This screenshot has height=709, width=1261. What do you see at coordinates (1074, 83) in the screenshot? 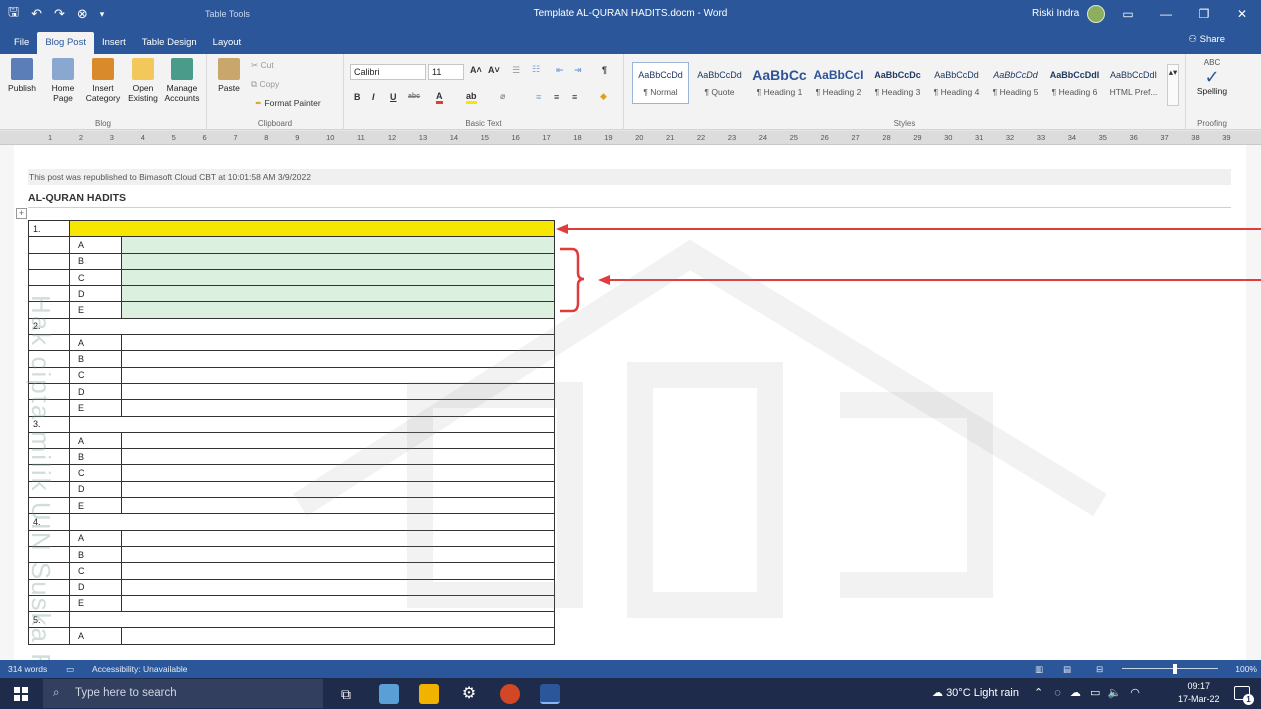
I see `style-heading-6: AaBbCcDdI ¶ Heading 6` at bounding box center [1074, 83].